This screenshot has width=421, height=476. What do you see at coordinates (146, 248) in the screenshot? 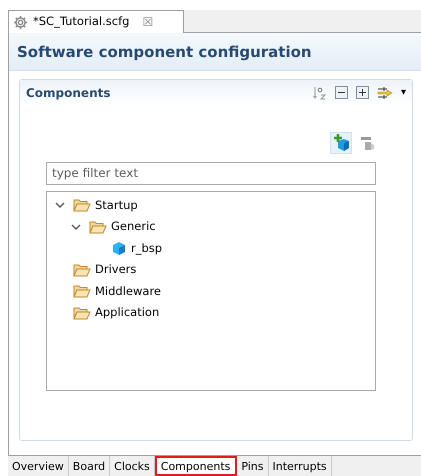
I see `tree-item: r_bsp` at bounding box center [146, 248].